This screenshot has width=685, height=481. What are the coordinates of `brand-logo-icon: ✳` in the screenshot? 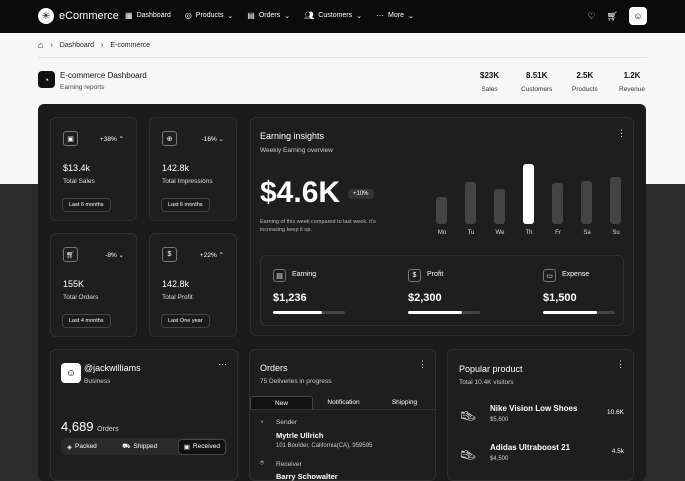 It's located at (46, 16).